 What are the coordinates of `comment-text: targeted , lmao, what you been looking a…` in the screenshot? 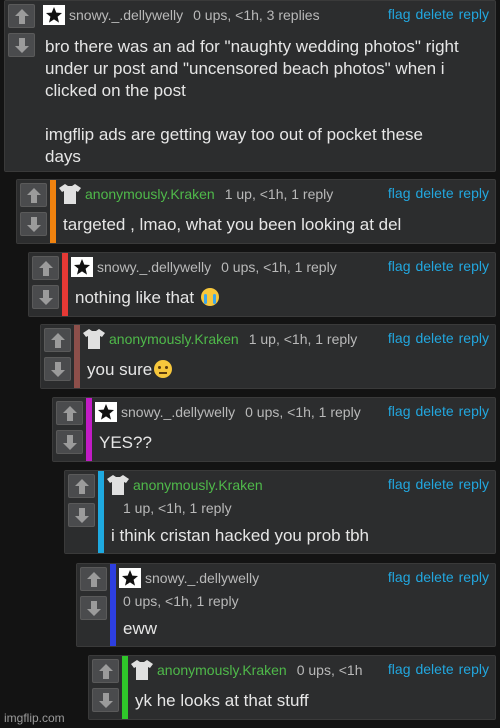 It's located at (232, 224).